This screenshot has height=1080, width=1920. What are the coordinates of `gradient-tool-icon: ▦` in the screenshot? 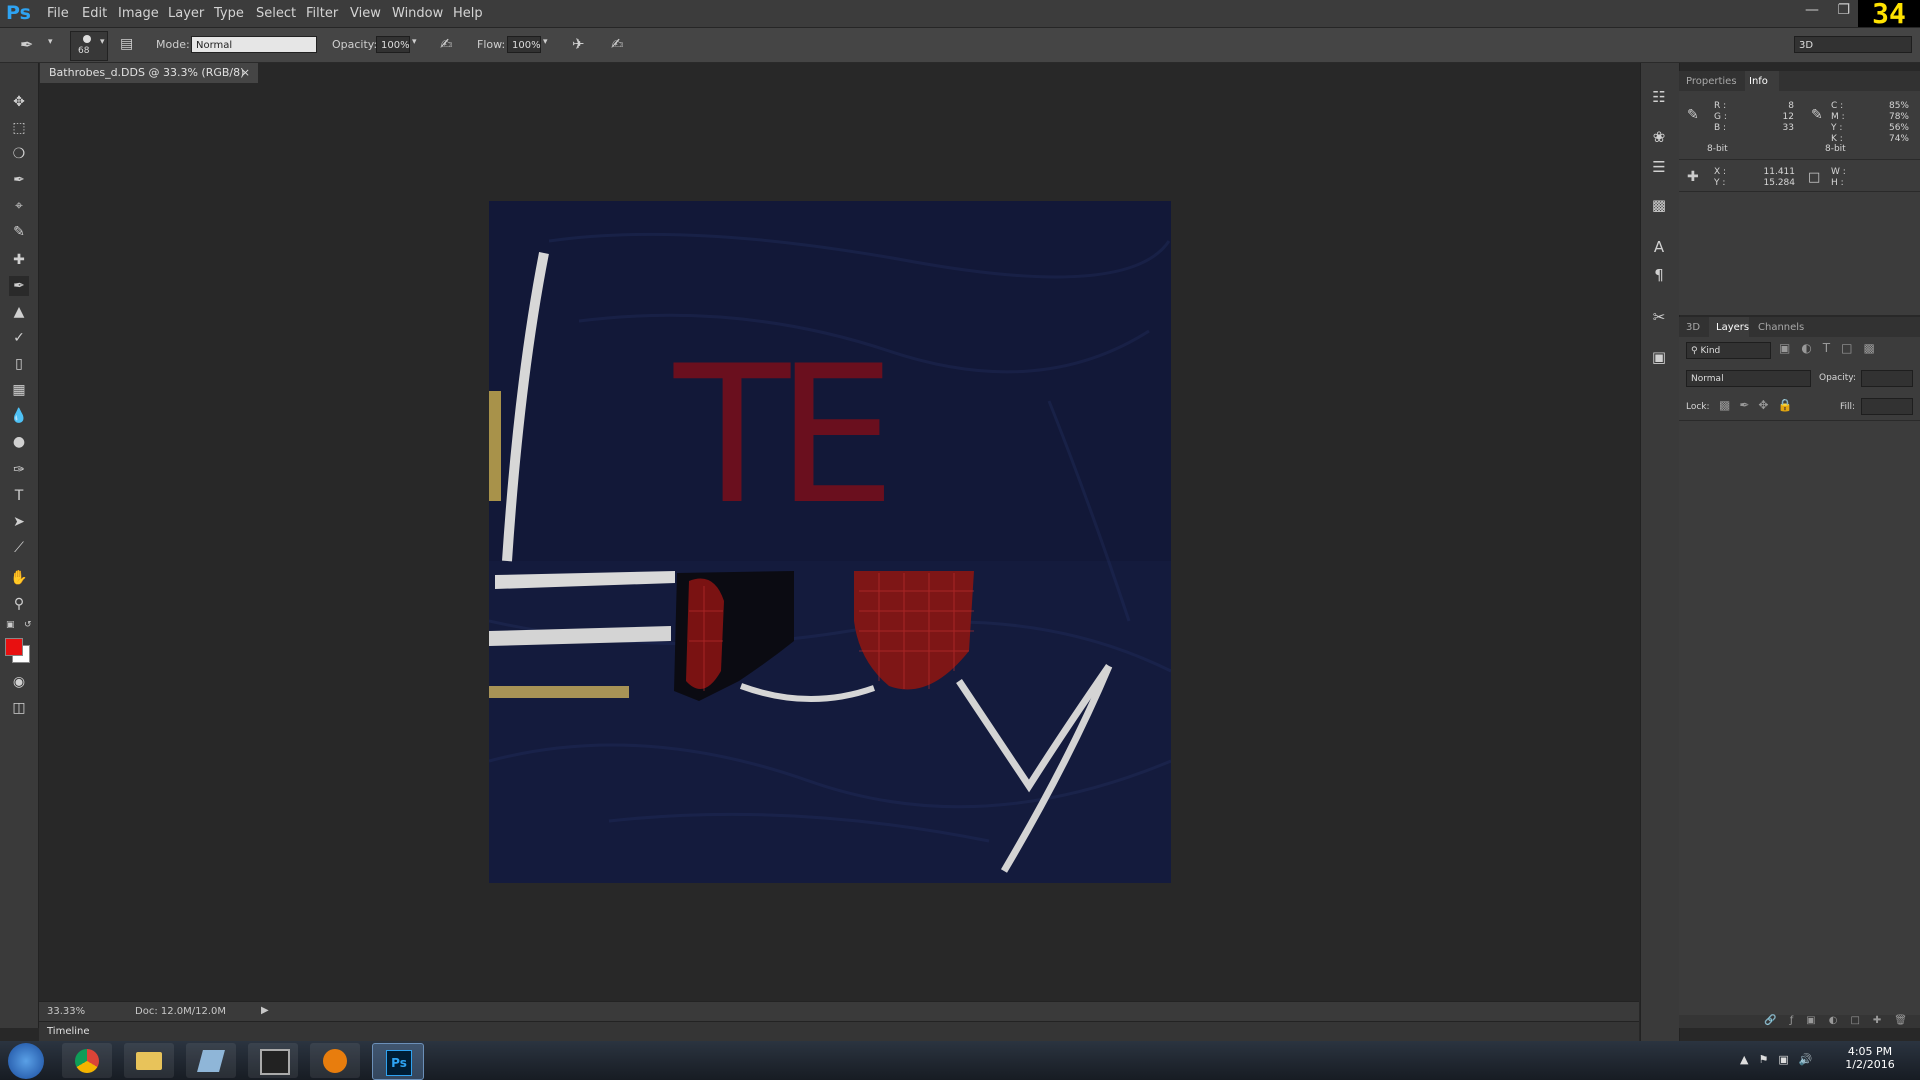 It's located at (19, 390).